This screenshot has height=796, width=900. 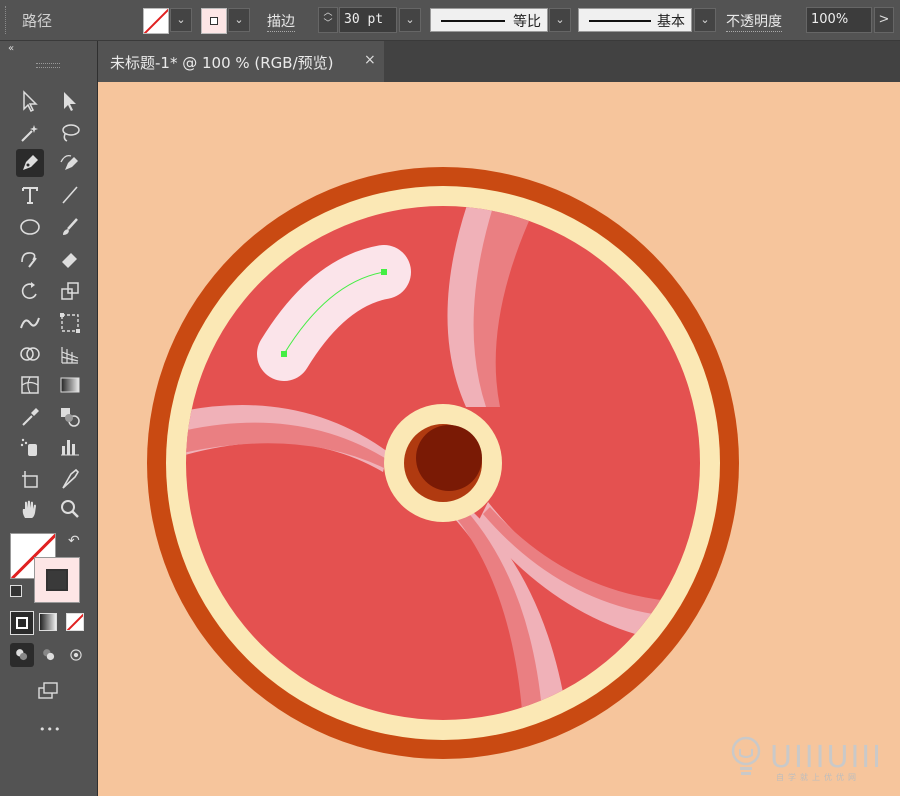 I want to click on swap-fill-stroke-icon: ↶, so click(x=74, y=541).